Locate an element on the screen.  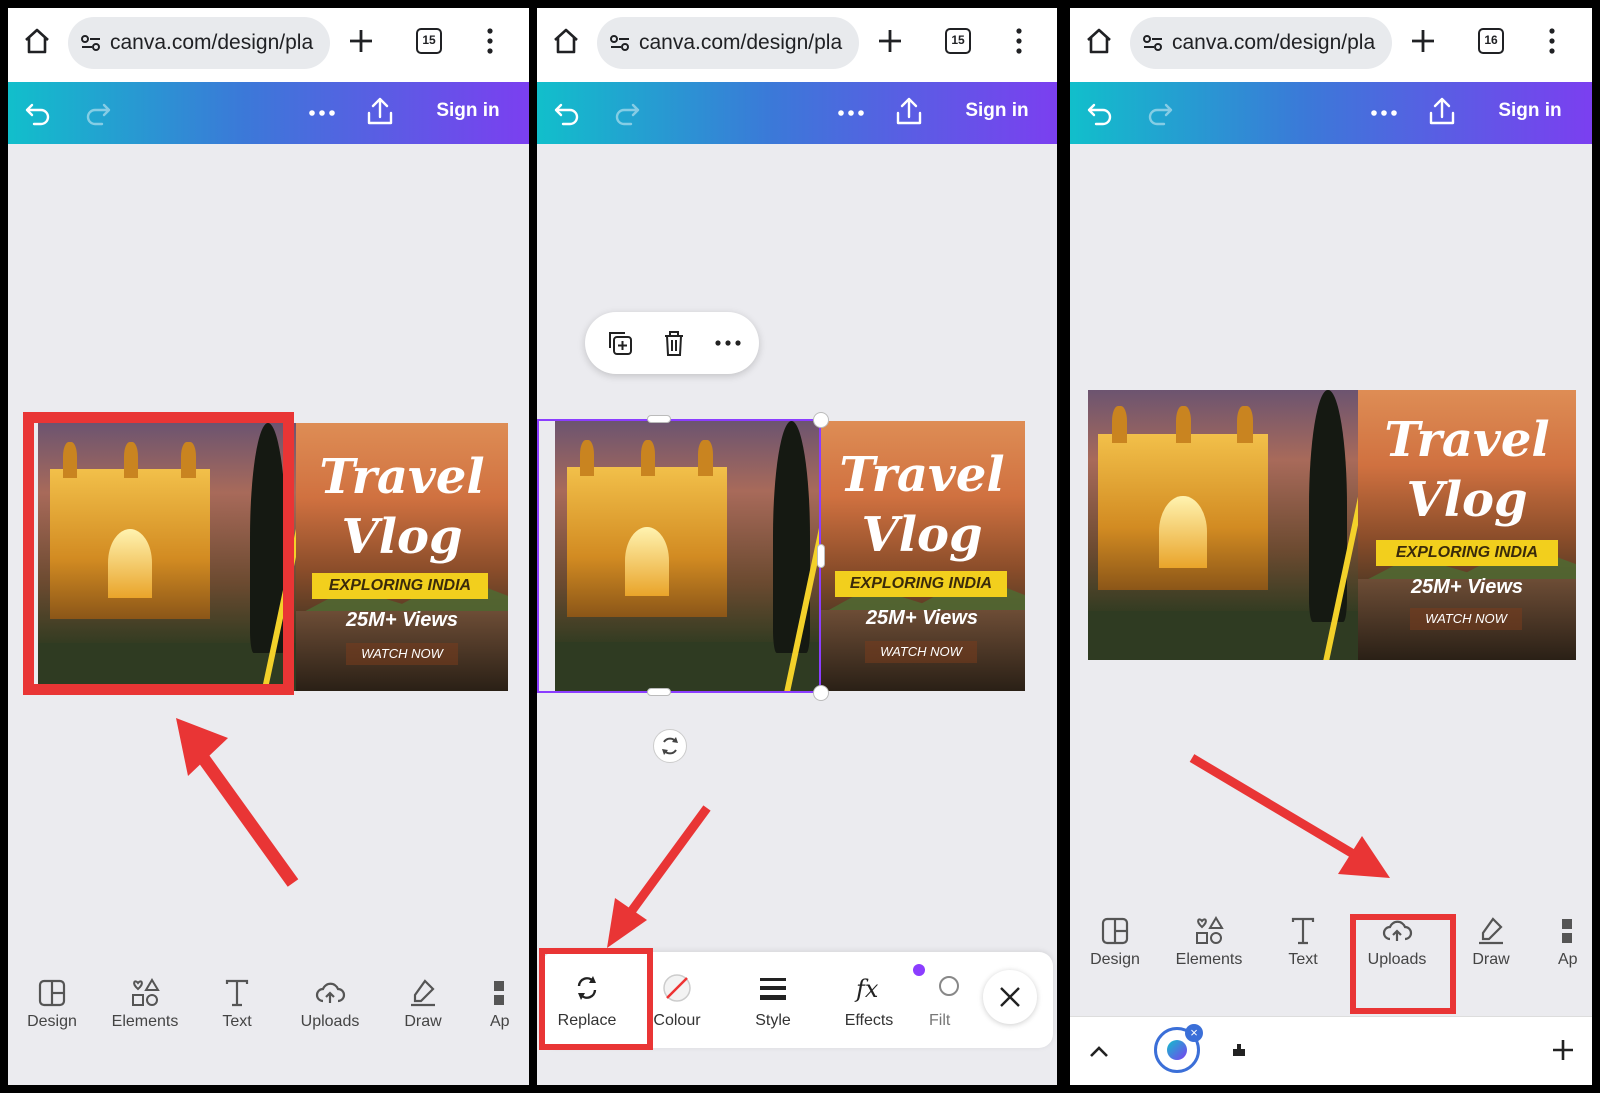
style-button: Style is located at coordinates (773, 991).